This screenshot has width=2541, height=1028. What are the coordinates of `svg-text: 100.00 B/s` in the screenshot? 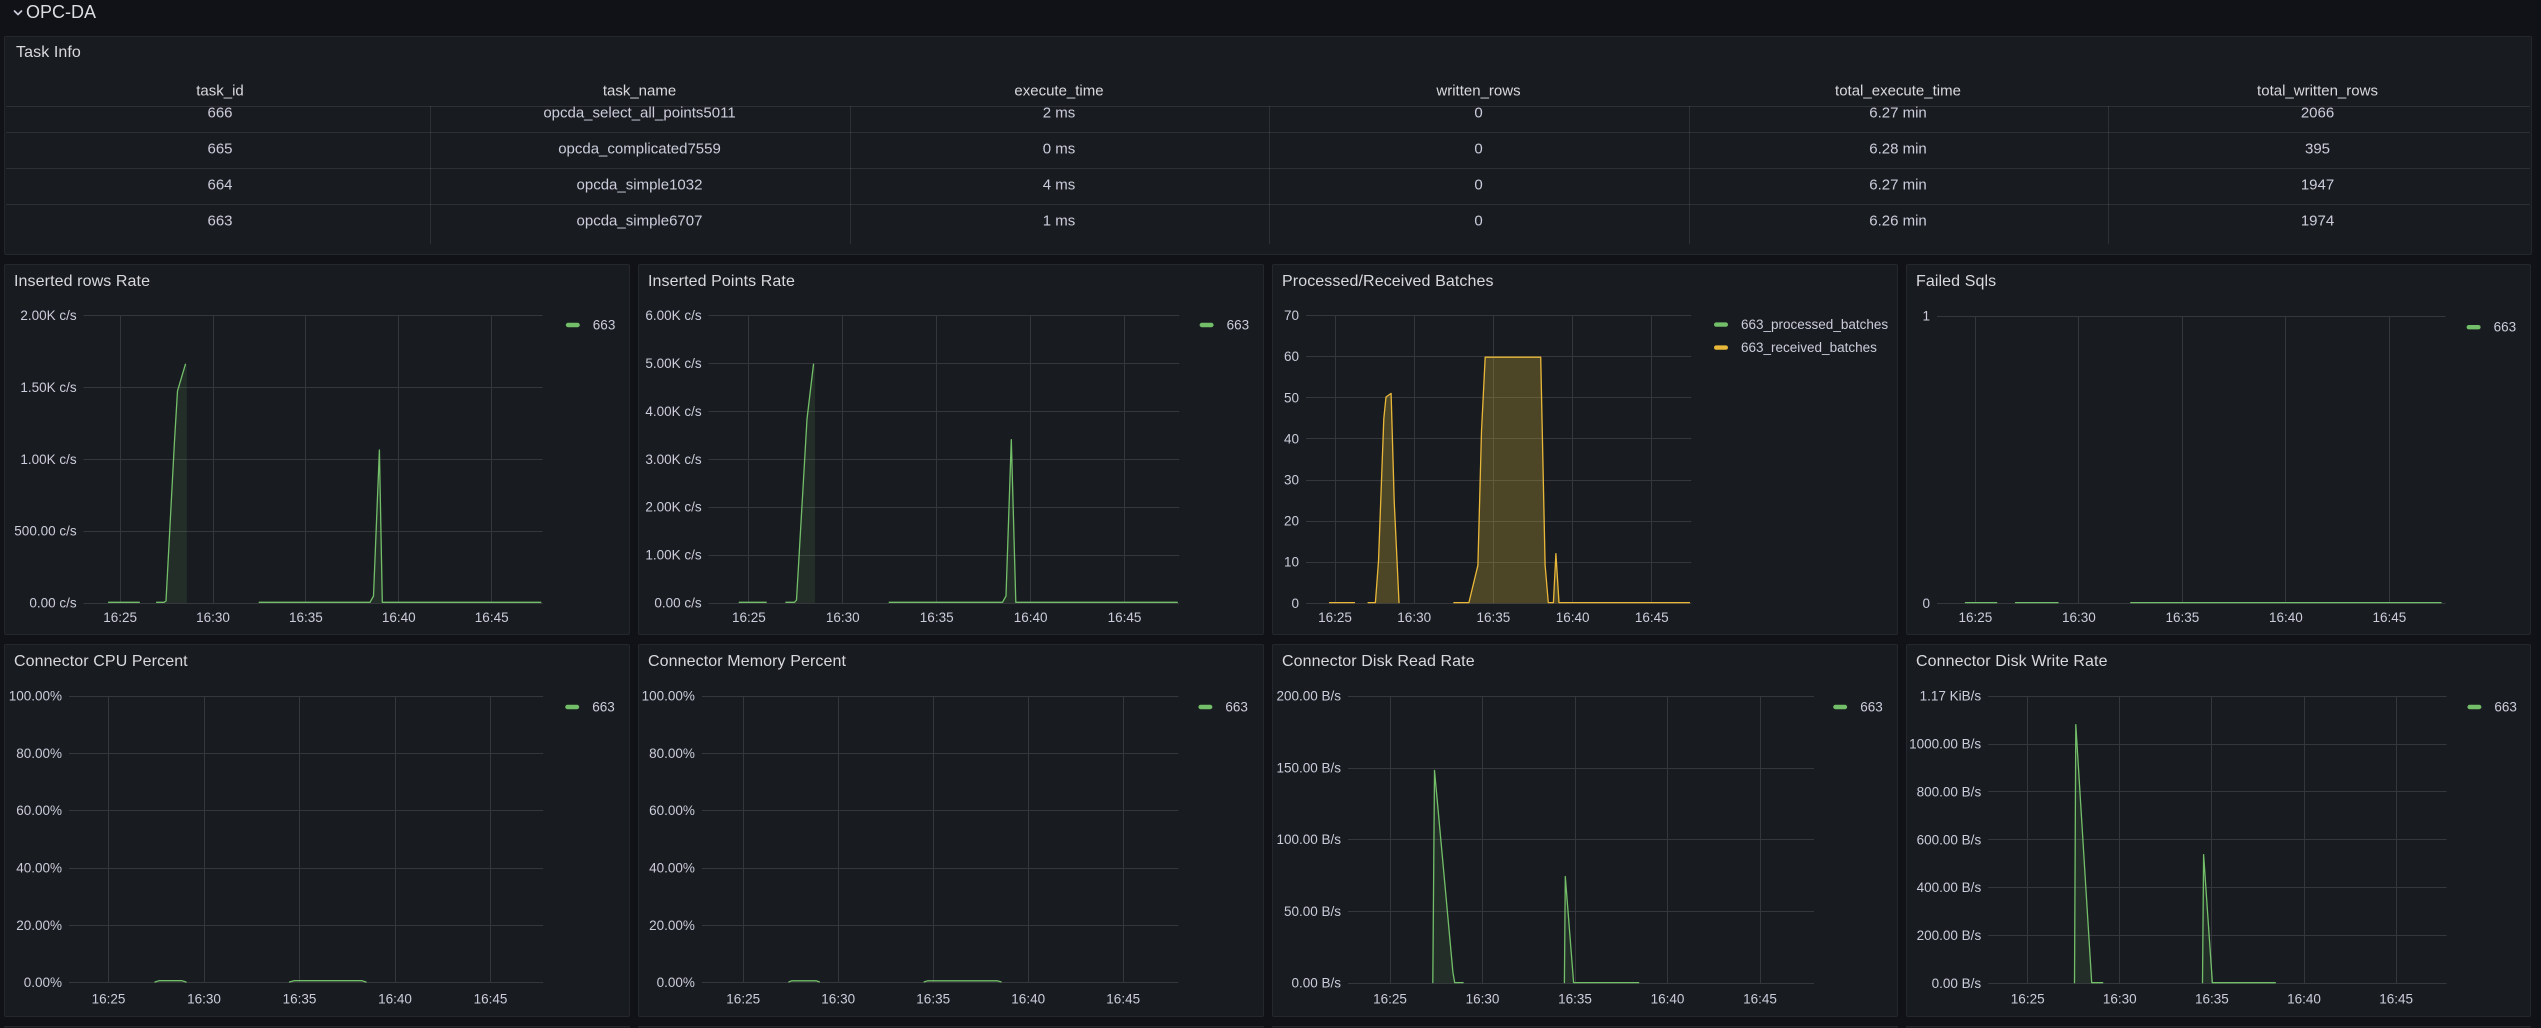 It's located at (1308, 839).